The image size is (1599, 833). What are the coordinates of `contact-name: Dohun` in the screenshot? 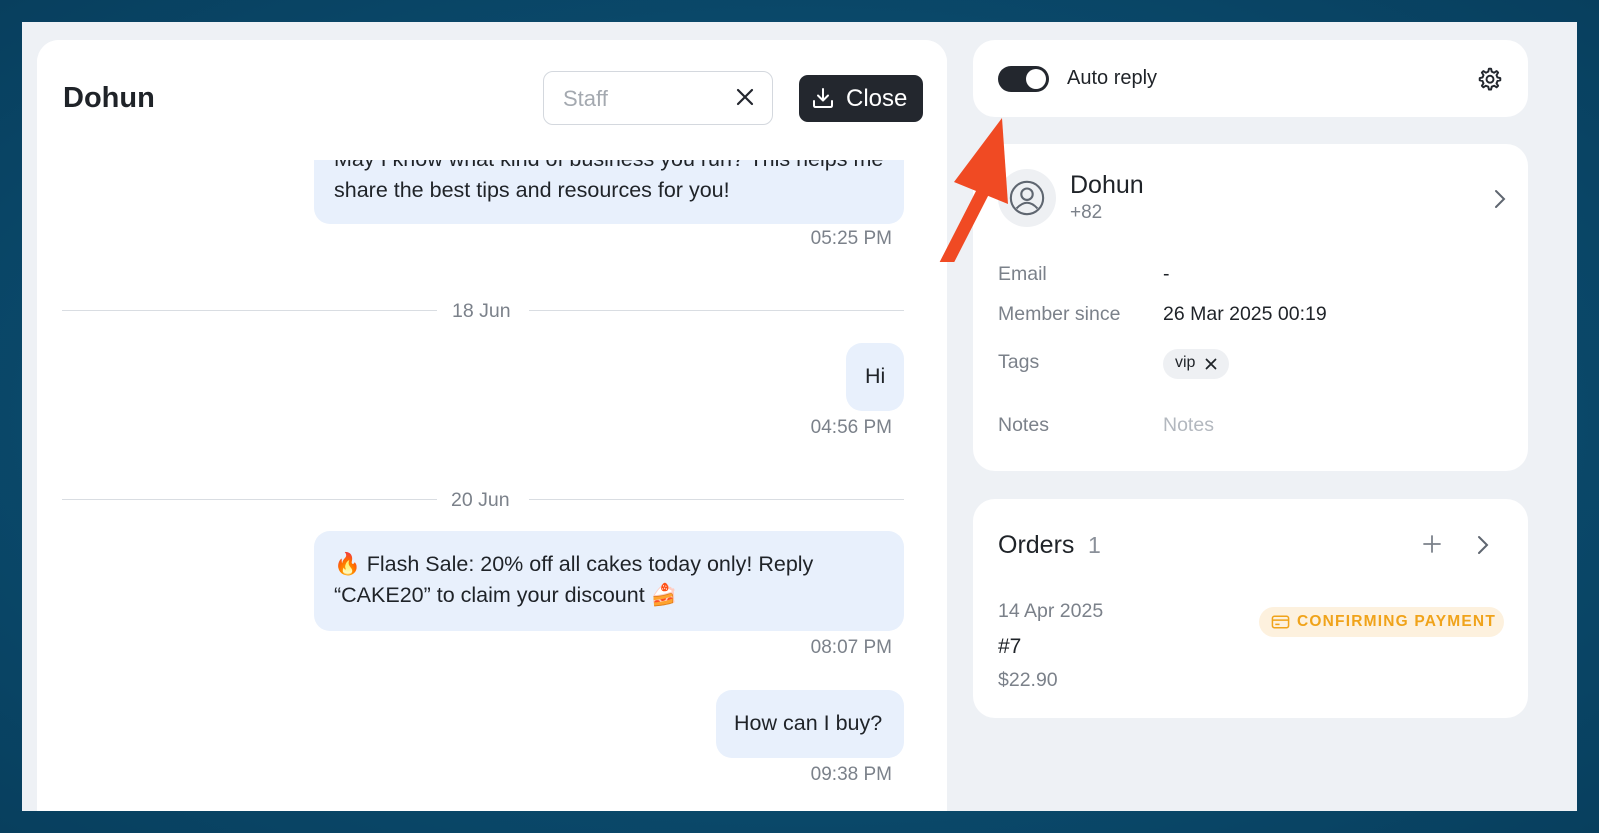 It's located at (1107, 185).